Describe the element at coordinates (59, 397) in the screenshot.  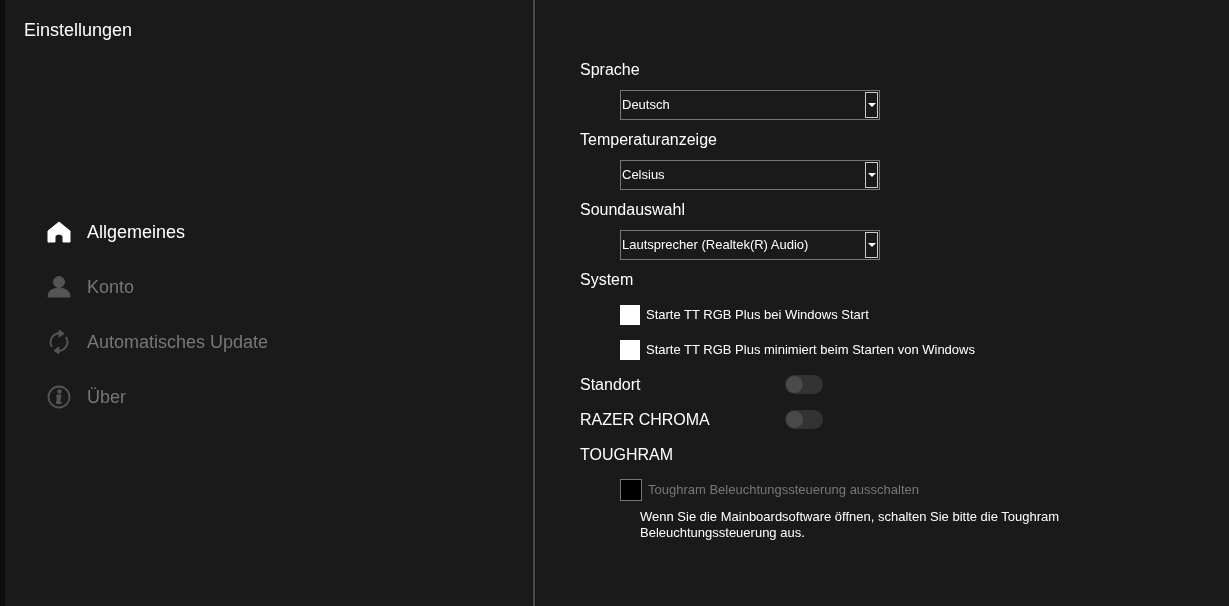
I see `info-icon` at that location.